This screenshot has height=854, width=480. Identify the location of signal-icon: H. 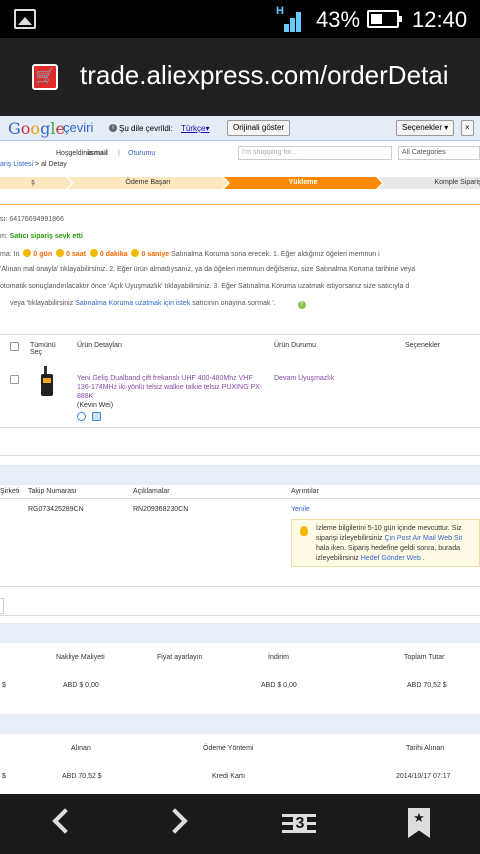
(290, 18).